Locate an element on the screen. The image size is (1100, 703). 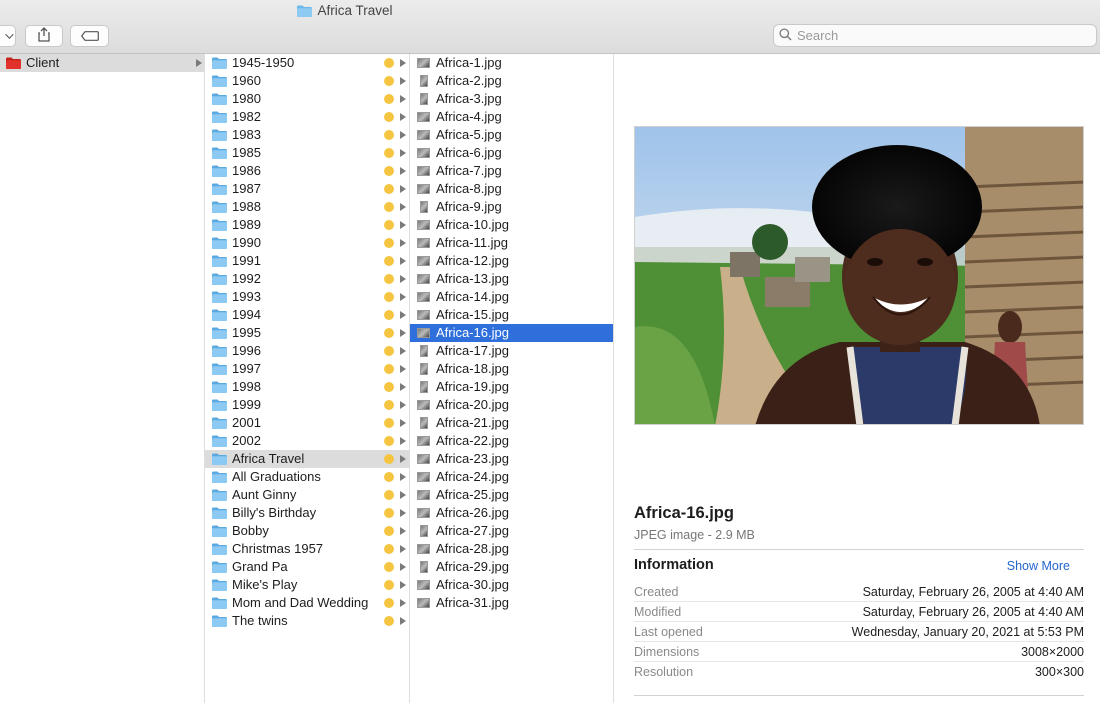
folder-row: Aunt Ginny is located at coordinates (307, 495).